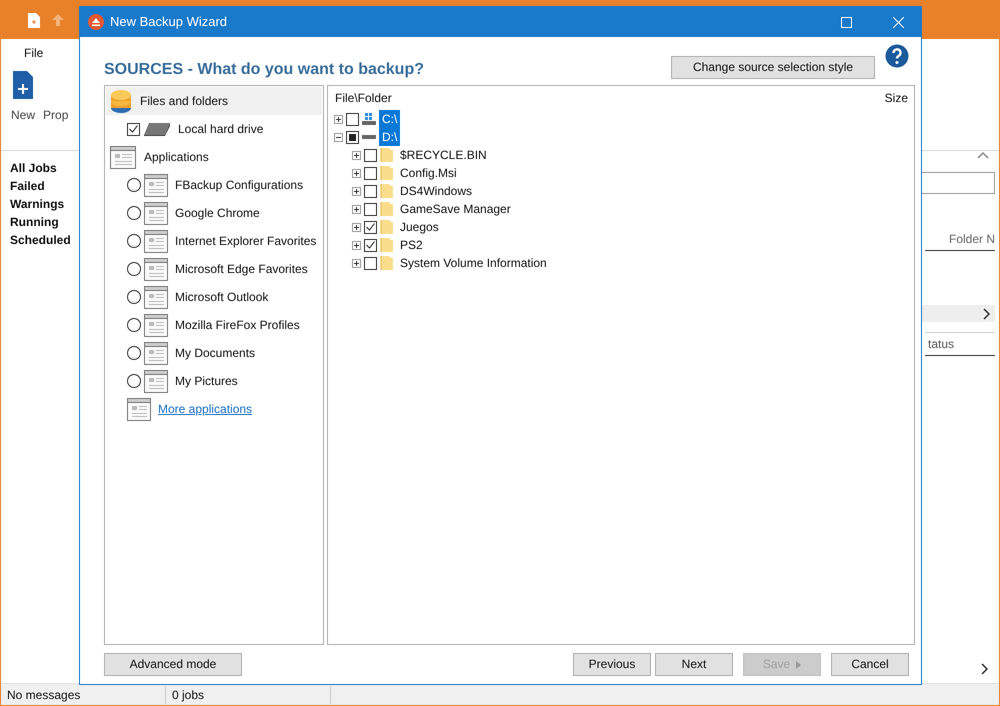 Image resolution: width=1000 pixels, height=706 pixels. I want to click on ribbon-button: Prop, so click(55, 108).